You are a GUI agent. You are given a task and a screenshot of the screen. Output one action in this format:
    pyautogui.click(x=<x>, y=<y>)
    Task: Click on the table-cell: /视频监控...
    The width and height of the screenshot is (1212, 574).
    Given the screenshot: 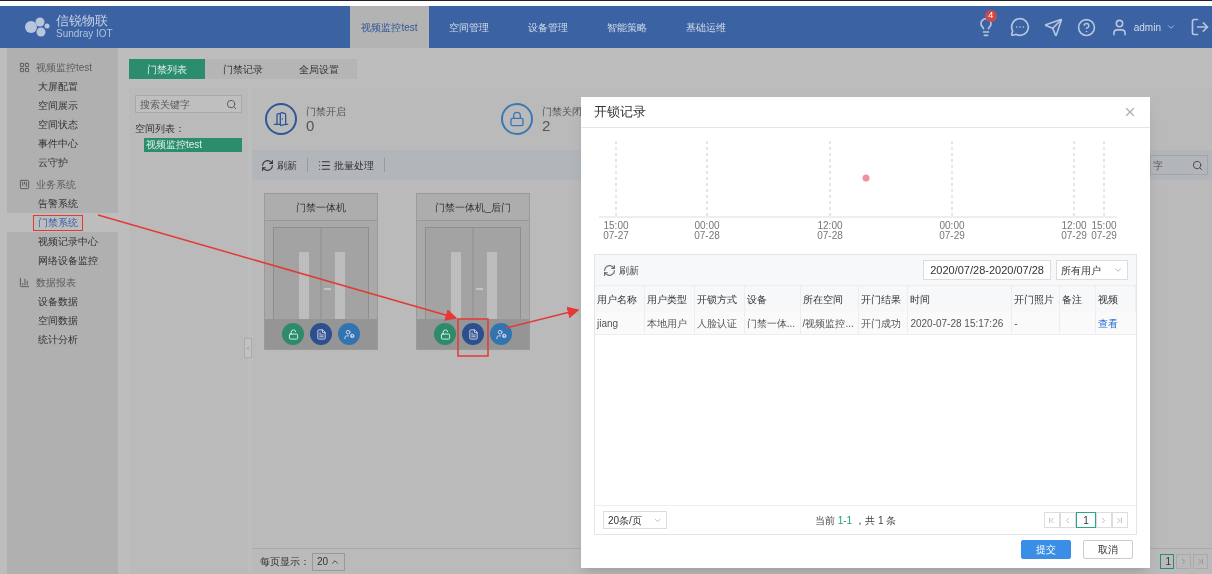 What is the action you would take?
    pyautogui.click(x=829, y=323)
    